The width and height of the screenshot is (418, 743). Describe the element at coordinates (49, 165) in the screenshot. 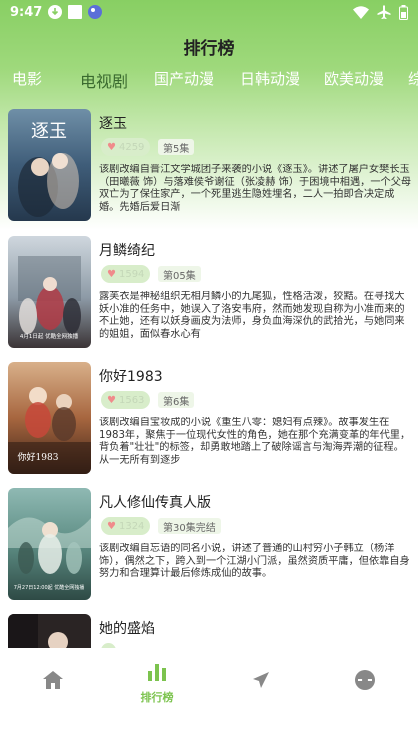

I see `poster-image: 逐玉` at that location.